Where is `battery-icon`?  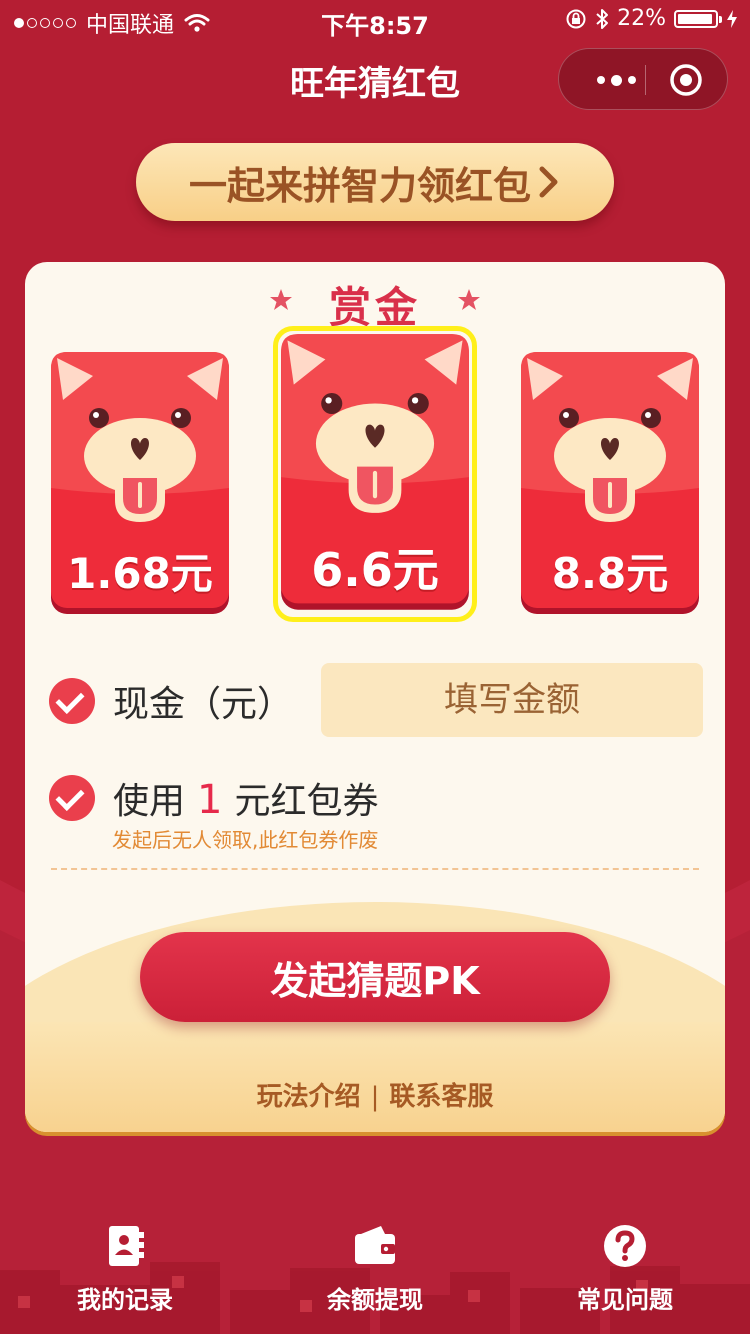
battery-icon is located at coordinates (698, 18).